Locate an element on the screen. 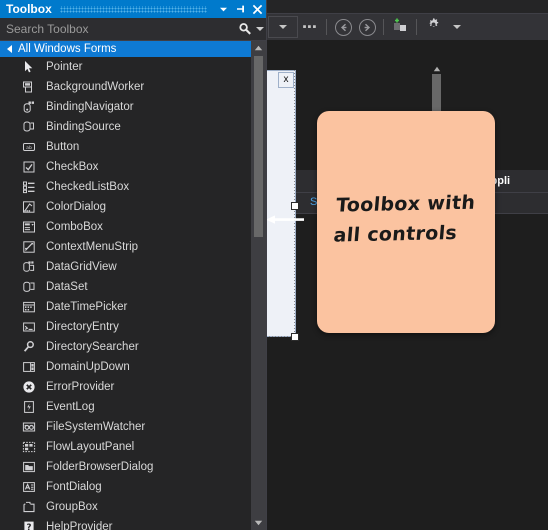 The height and width of the screenshot is (530, 548). toolbox-item-label: DataSet is located at coordinates (67, 287).